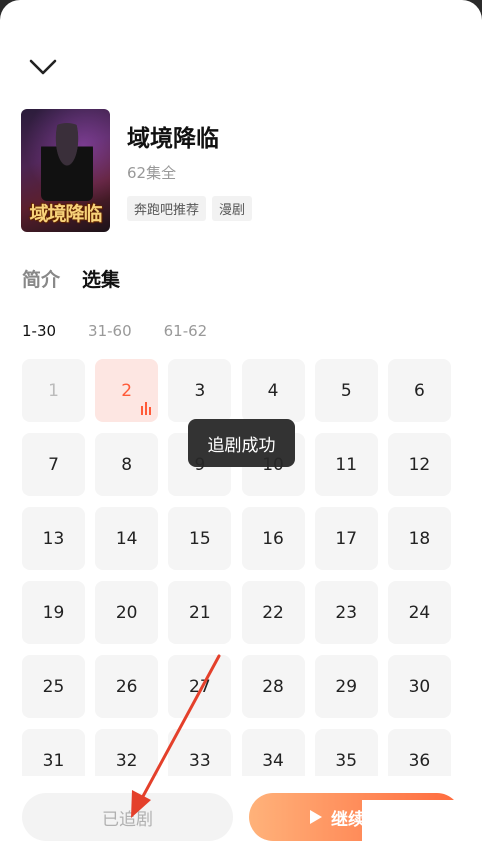  I want to click on episode-cell: 3, so click(200, 390).